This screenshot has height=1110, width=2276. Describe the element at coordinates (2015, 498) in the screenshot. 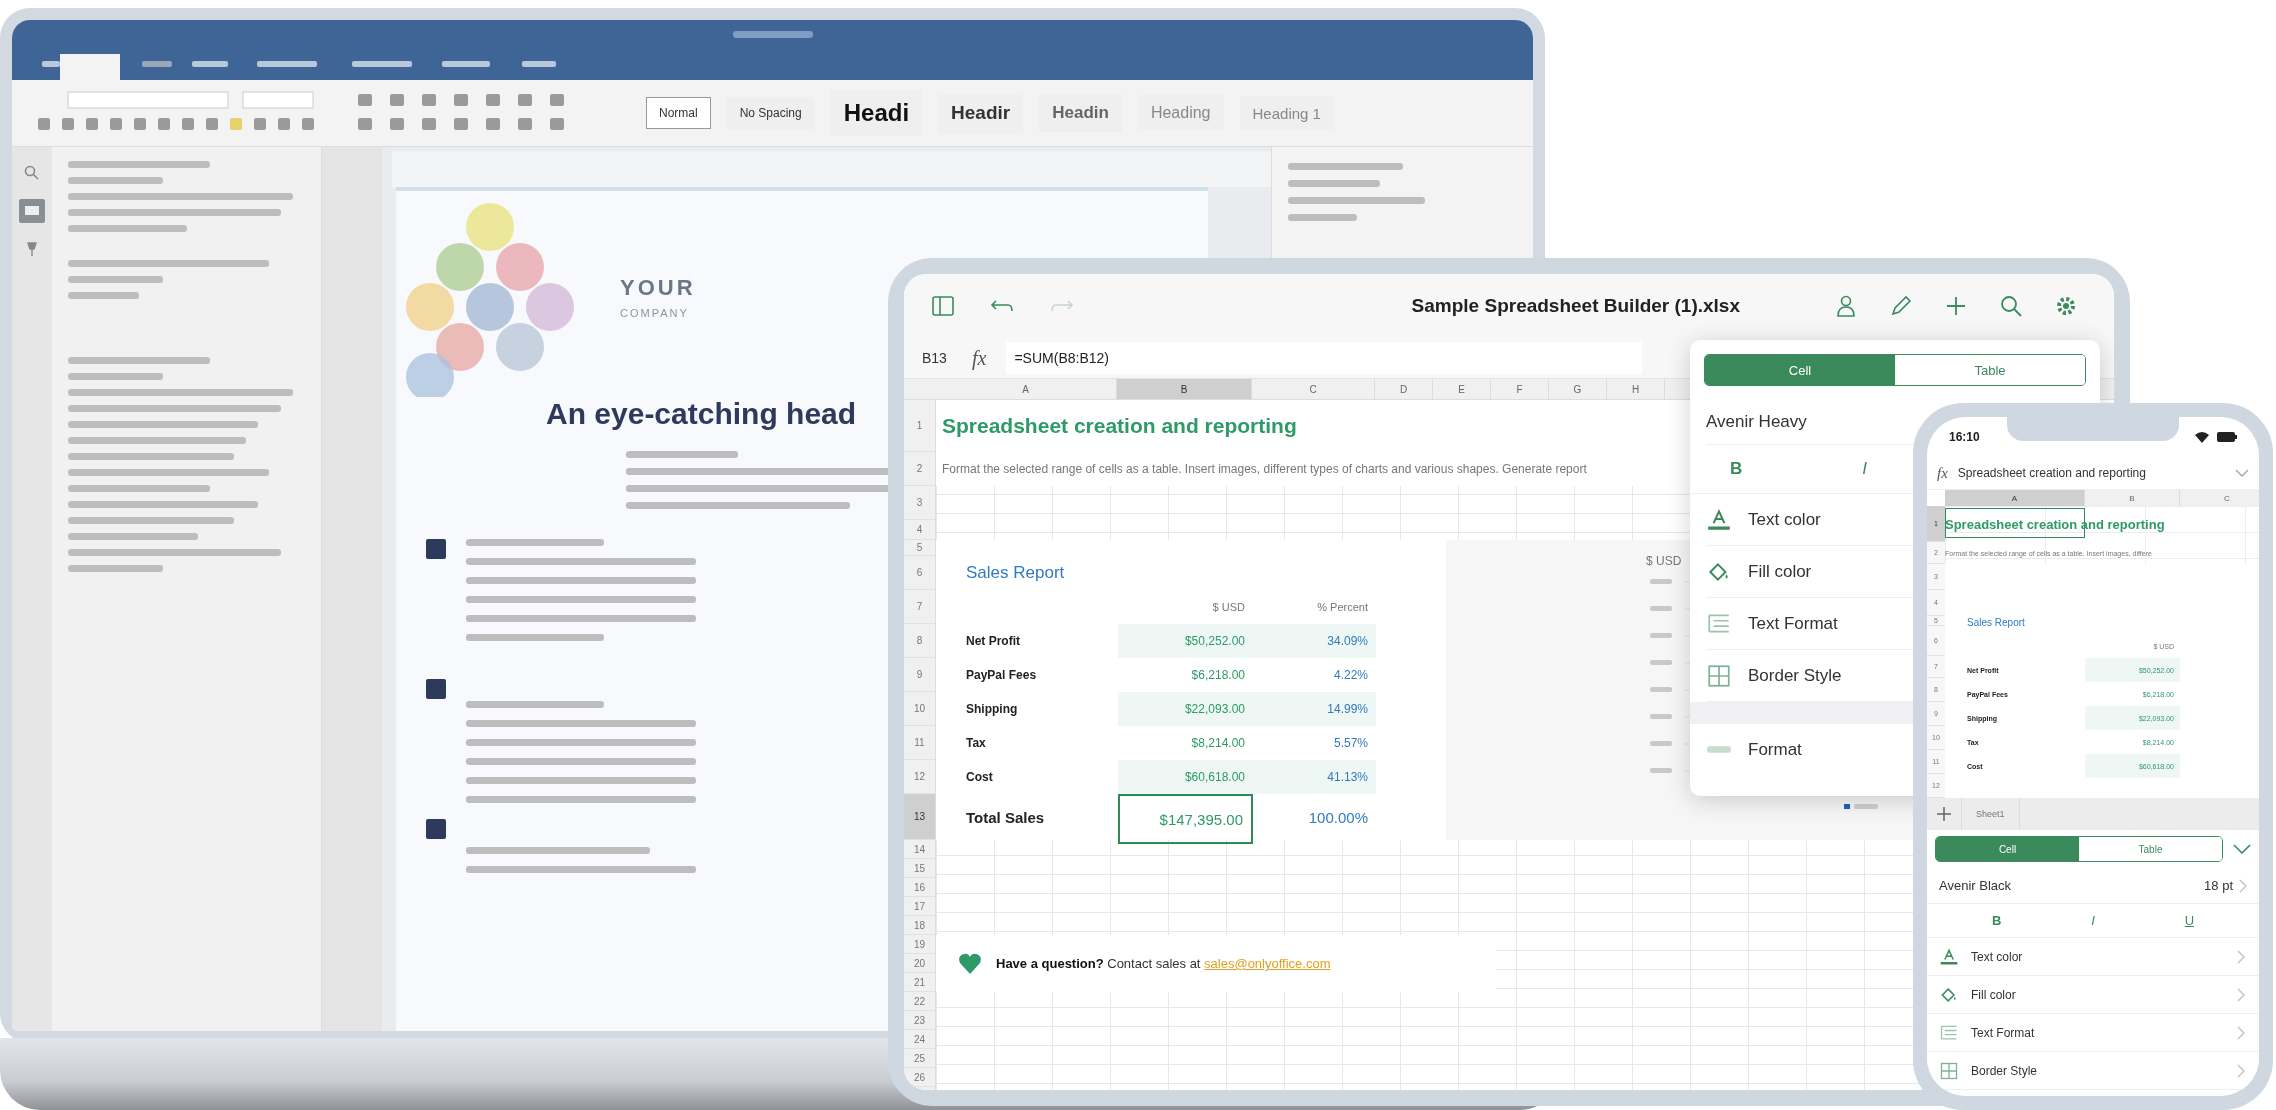

I see `column-header: A` at that location.